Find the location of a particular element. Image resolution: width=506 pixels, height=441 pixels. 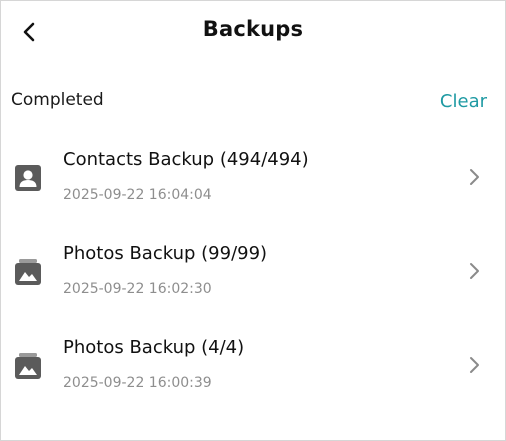

item-timestamp: 2025-09-22 16:04:04 is located at coordinates (137, 195).